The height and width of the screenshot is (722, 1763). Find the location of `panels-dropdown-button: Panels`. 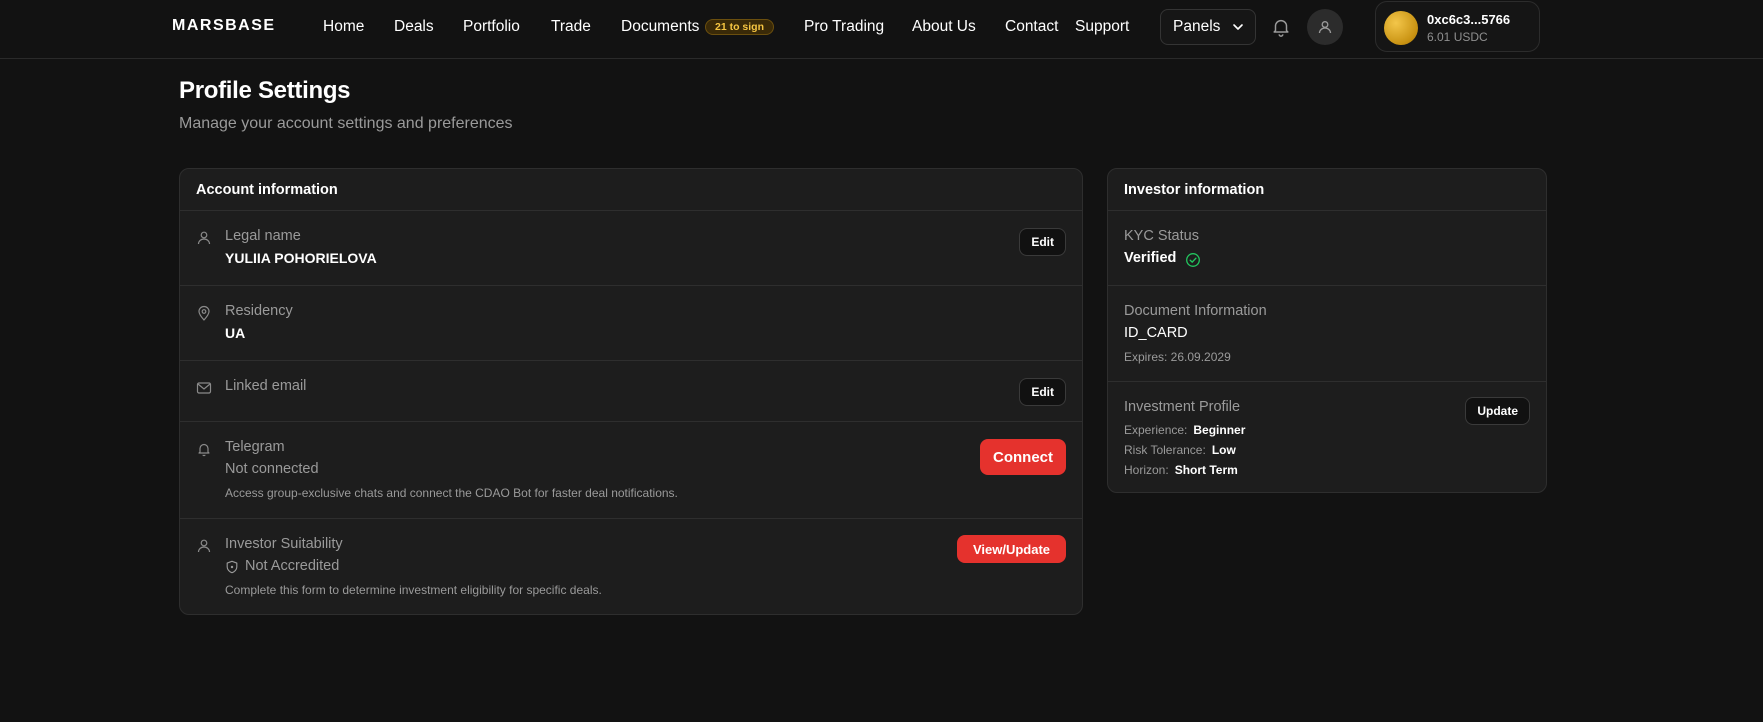

panels-dropdown-button: Panels is located at coordinates (1208, 27).